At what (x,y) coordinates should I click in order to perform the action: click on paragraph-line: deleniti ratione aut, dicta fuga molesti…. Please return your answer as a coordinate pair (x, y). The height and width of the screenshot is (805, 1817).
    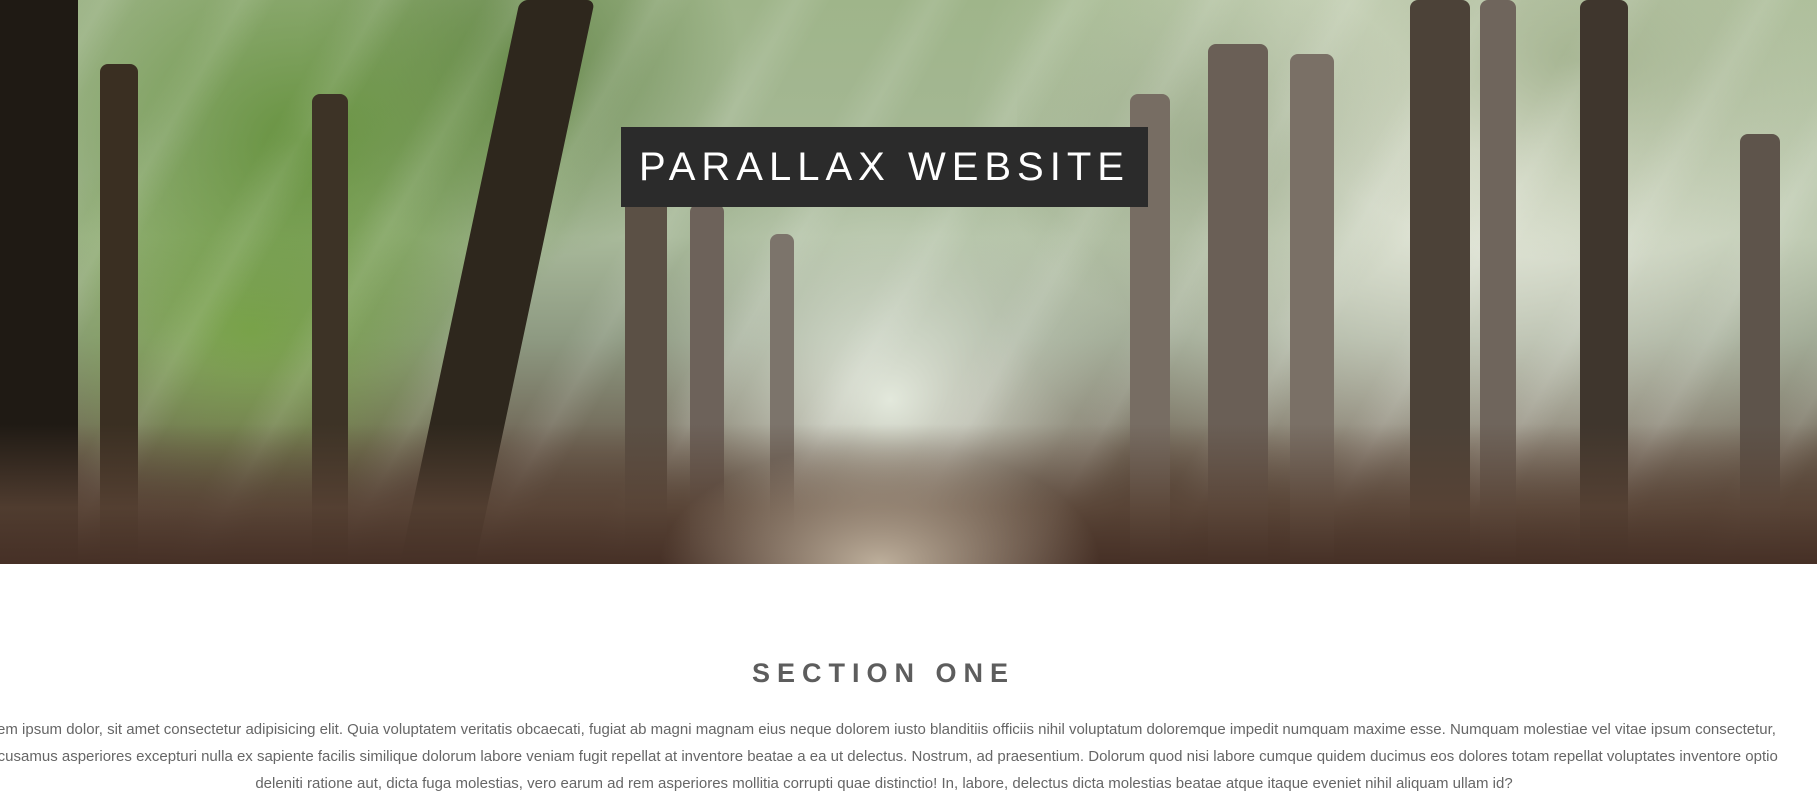
    Looking at the image, I should click on (884, 783).